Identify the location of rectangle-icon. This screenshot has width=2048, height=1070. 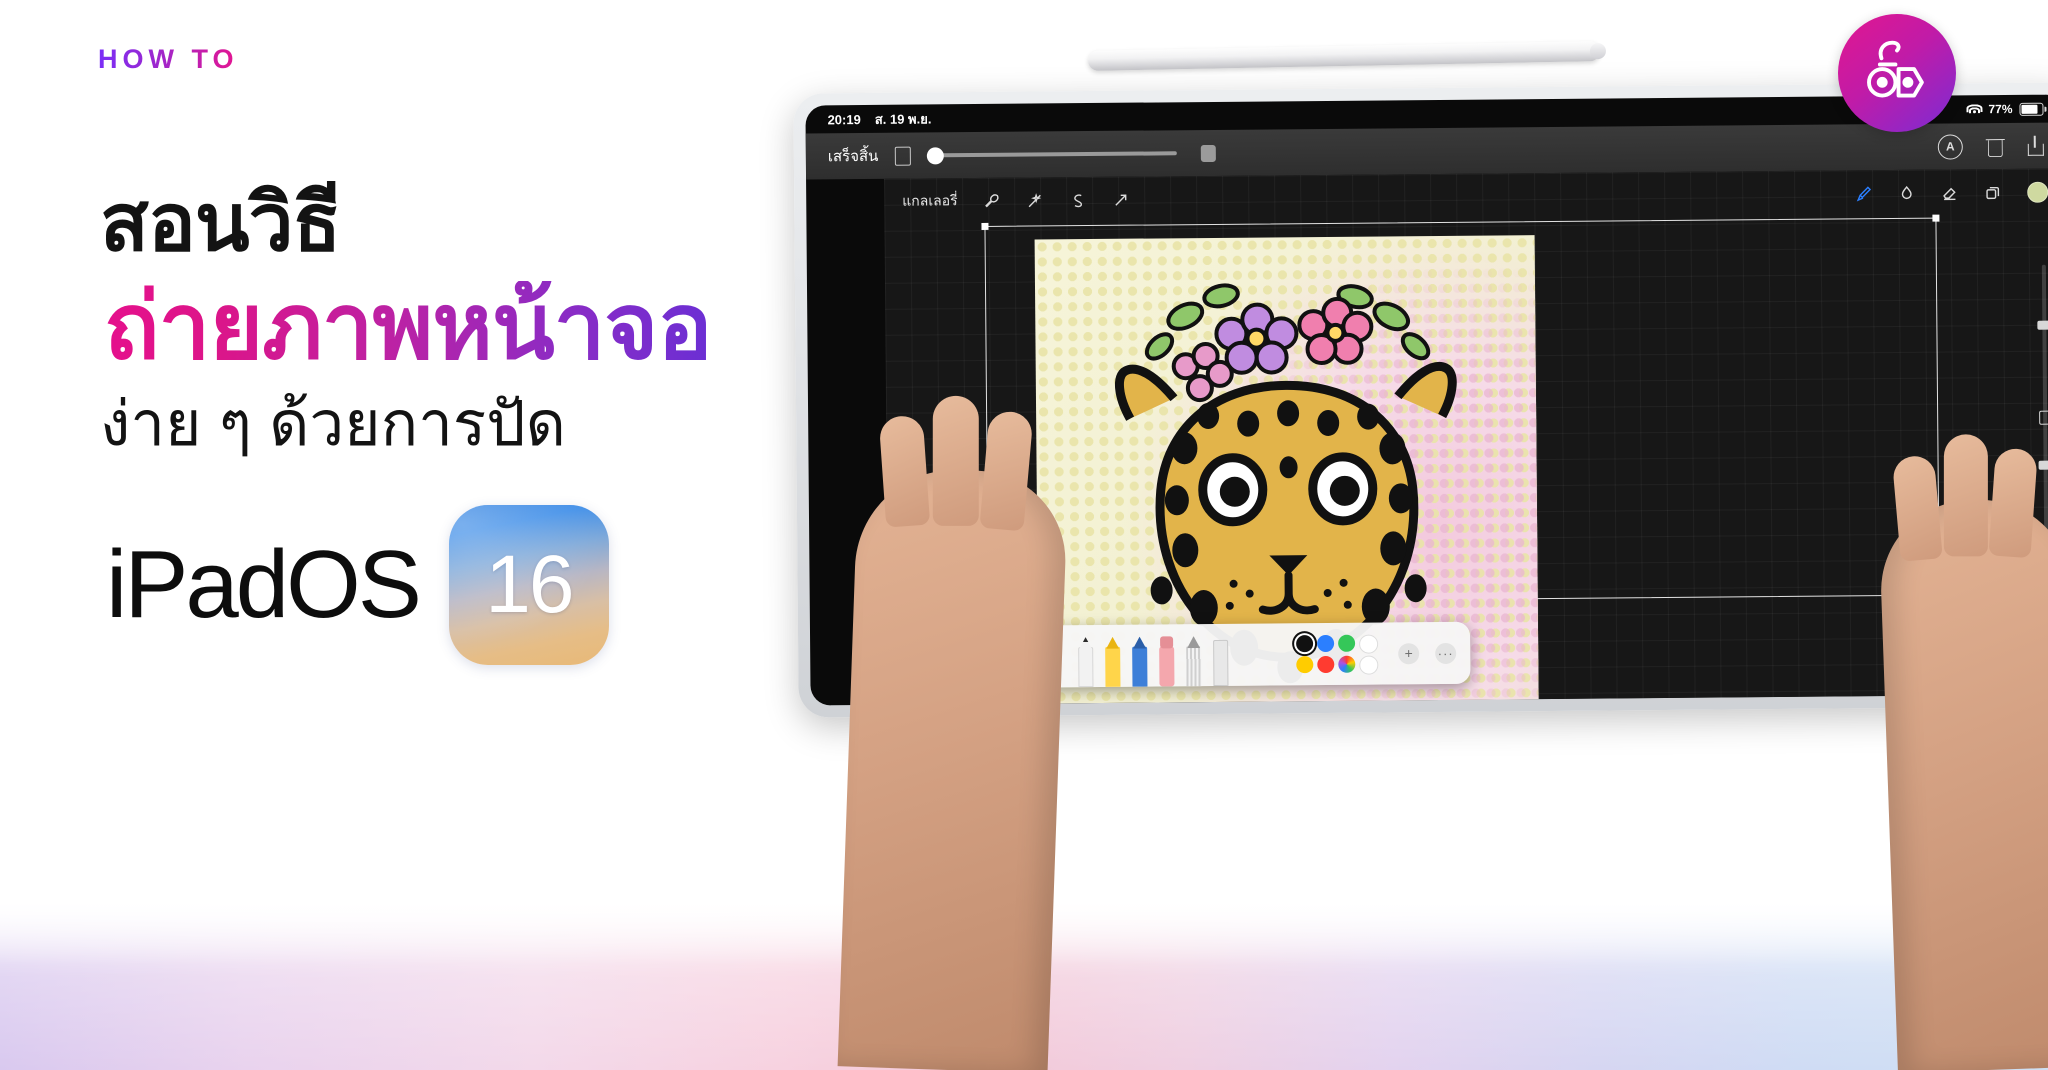
(902, 156).